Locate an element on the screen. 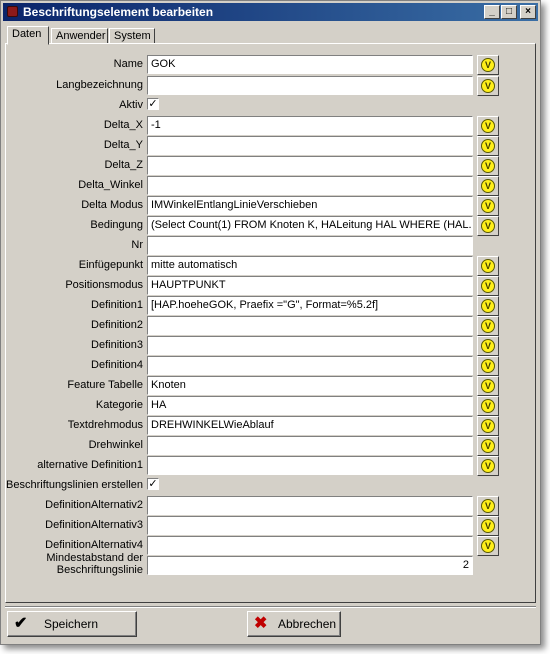  langbezeichnung-field is located at coordinates (310, 85).